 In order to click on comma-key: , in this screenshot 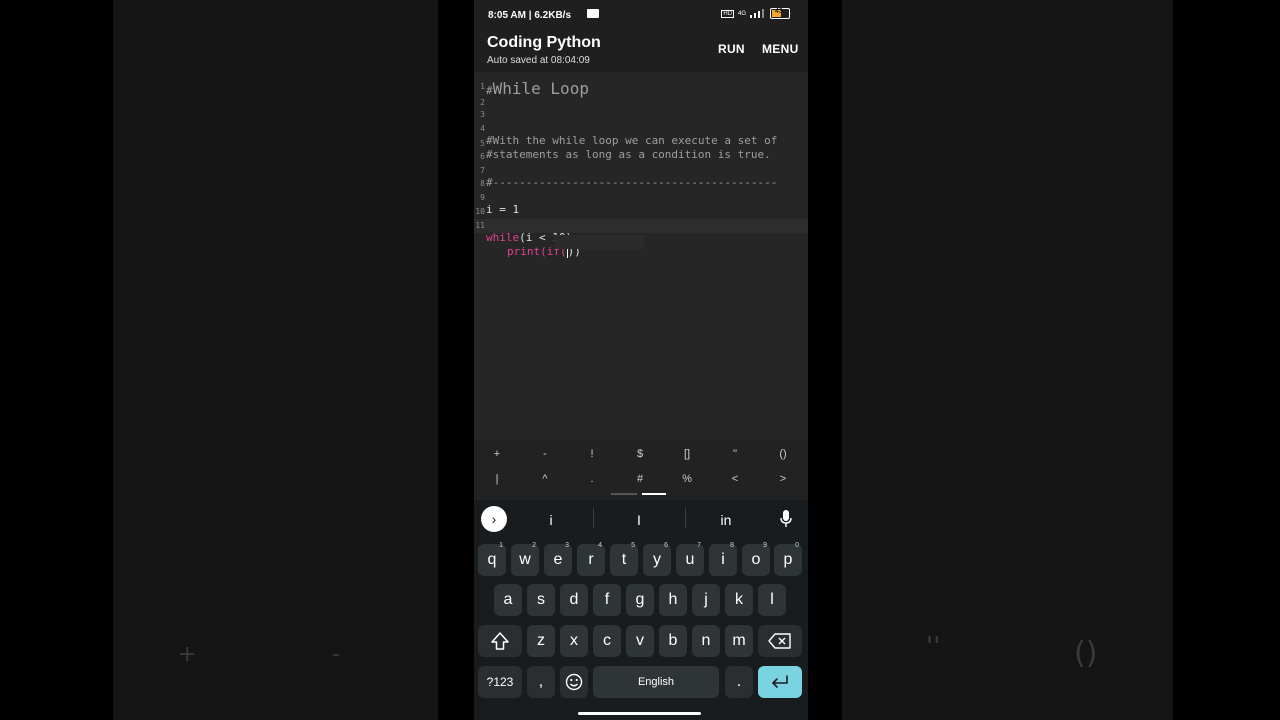, I will do `click(541, 682)`.